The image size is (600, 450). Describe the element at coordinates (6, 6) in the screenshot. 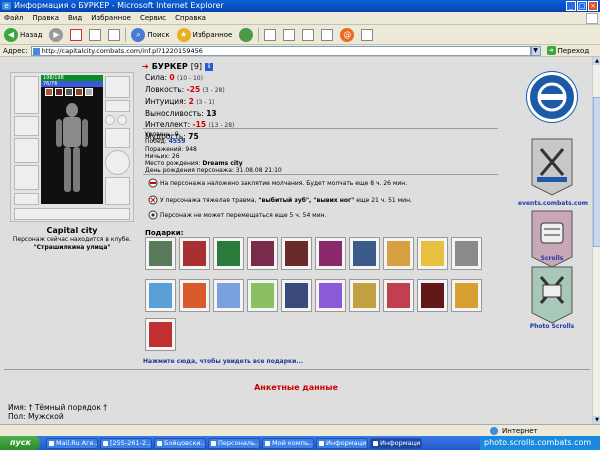

I see `ie-icon: e` at that location.